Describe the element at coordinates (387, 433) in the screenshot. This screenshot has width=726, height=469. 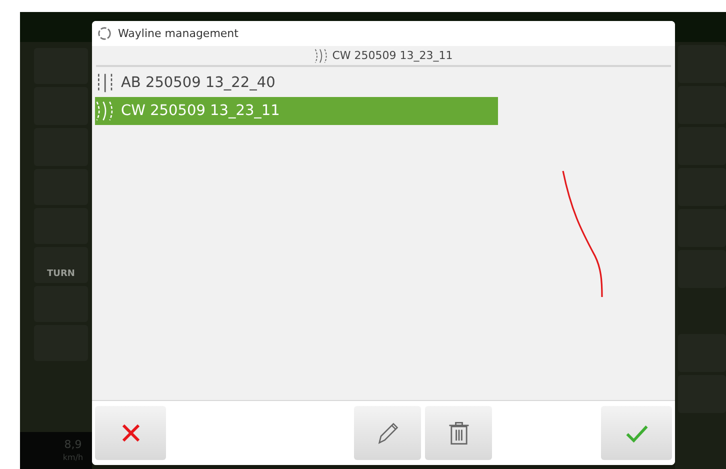
I see `edit-button` at that location.